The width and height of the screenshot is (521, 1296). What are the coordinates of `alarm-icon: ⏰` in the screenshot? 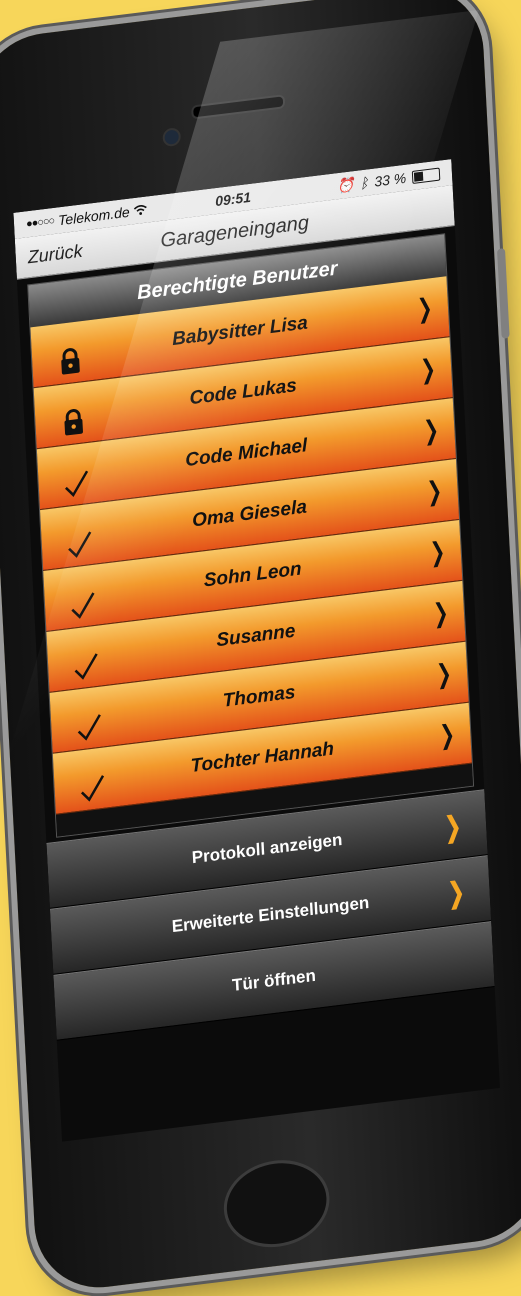 It's located at (345, 184).